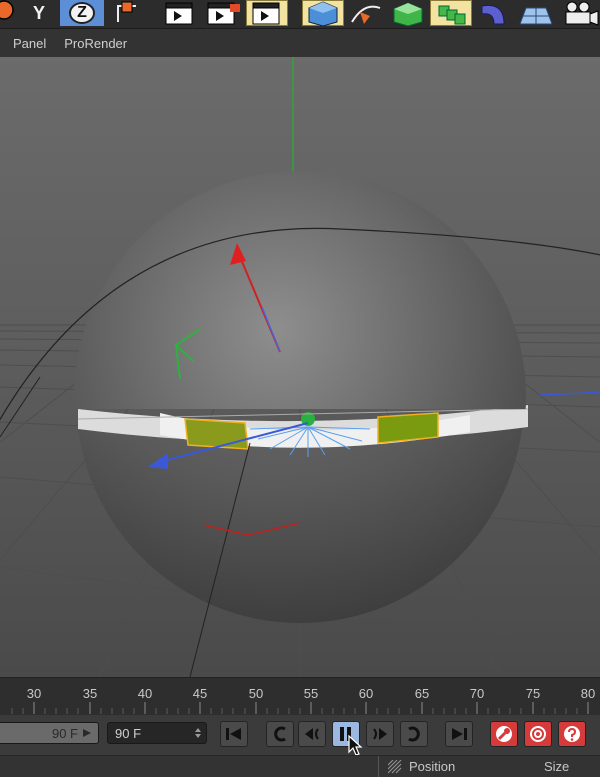 The height and width of the screenshot is (777, 600). Describe the element at coordinates (256, 693) in the screenshot. I see `frame-label: 50` at that location.